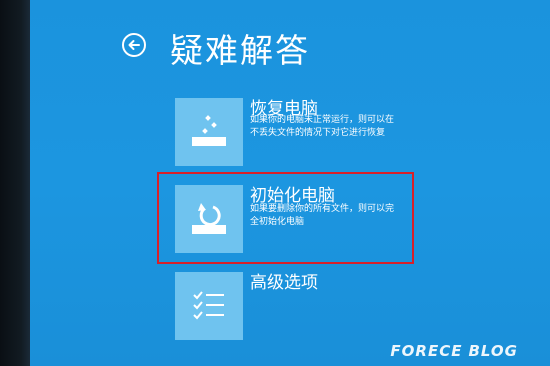 The height and width of the screenshot is (366, 550). What do you see at coordinates (322, 127) in the screenshot?
I see `recover-pc-description: 如果你的电脑未正常运行，则可以在 不丢失文件的情况下对它进行恢复` at bounding box center [322, 127].